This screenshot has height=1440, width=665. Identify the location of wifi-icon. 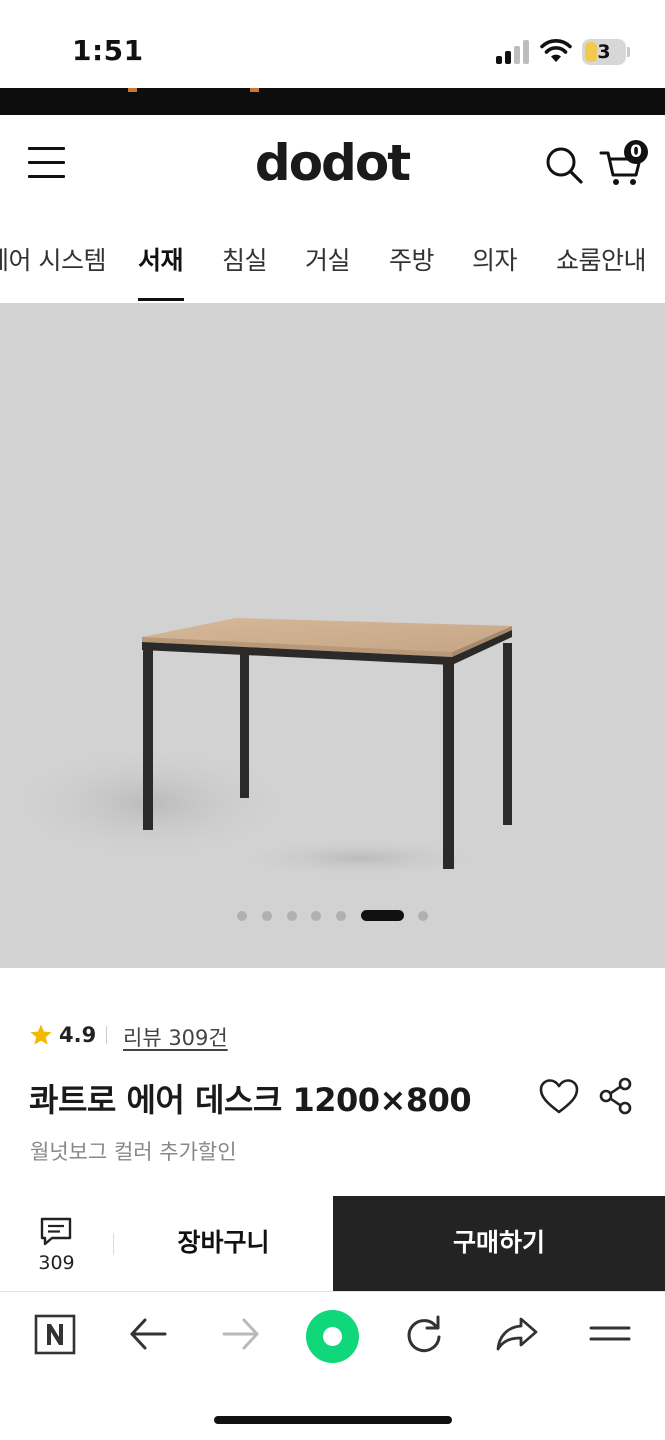
(556, 50).